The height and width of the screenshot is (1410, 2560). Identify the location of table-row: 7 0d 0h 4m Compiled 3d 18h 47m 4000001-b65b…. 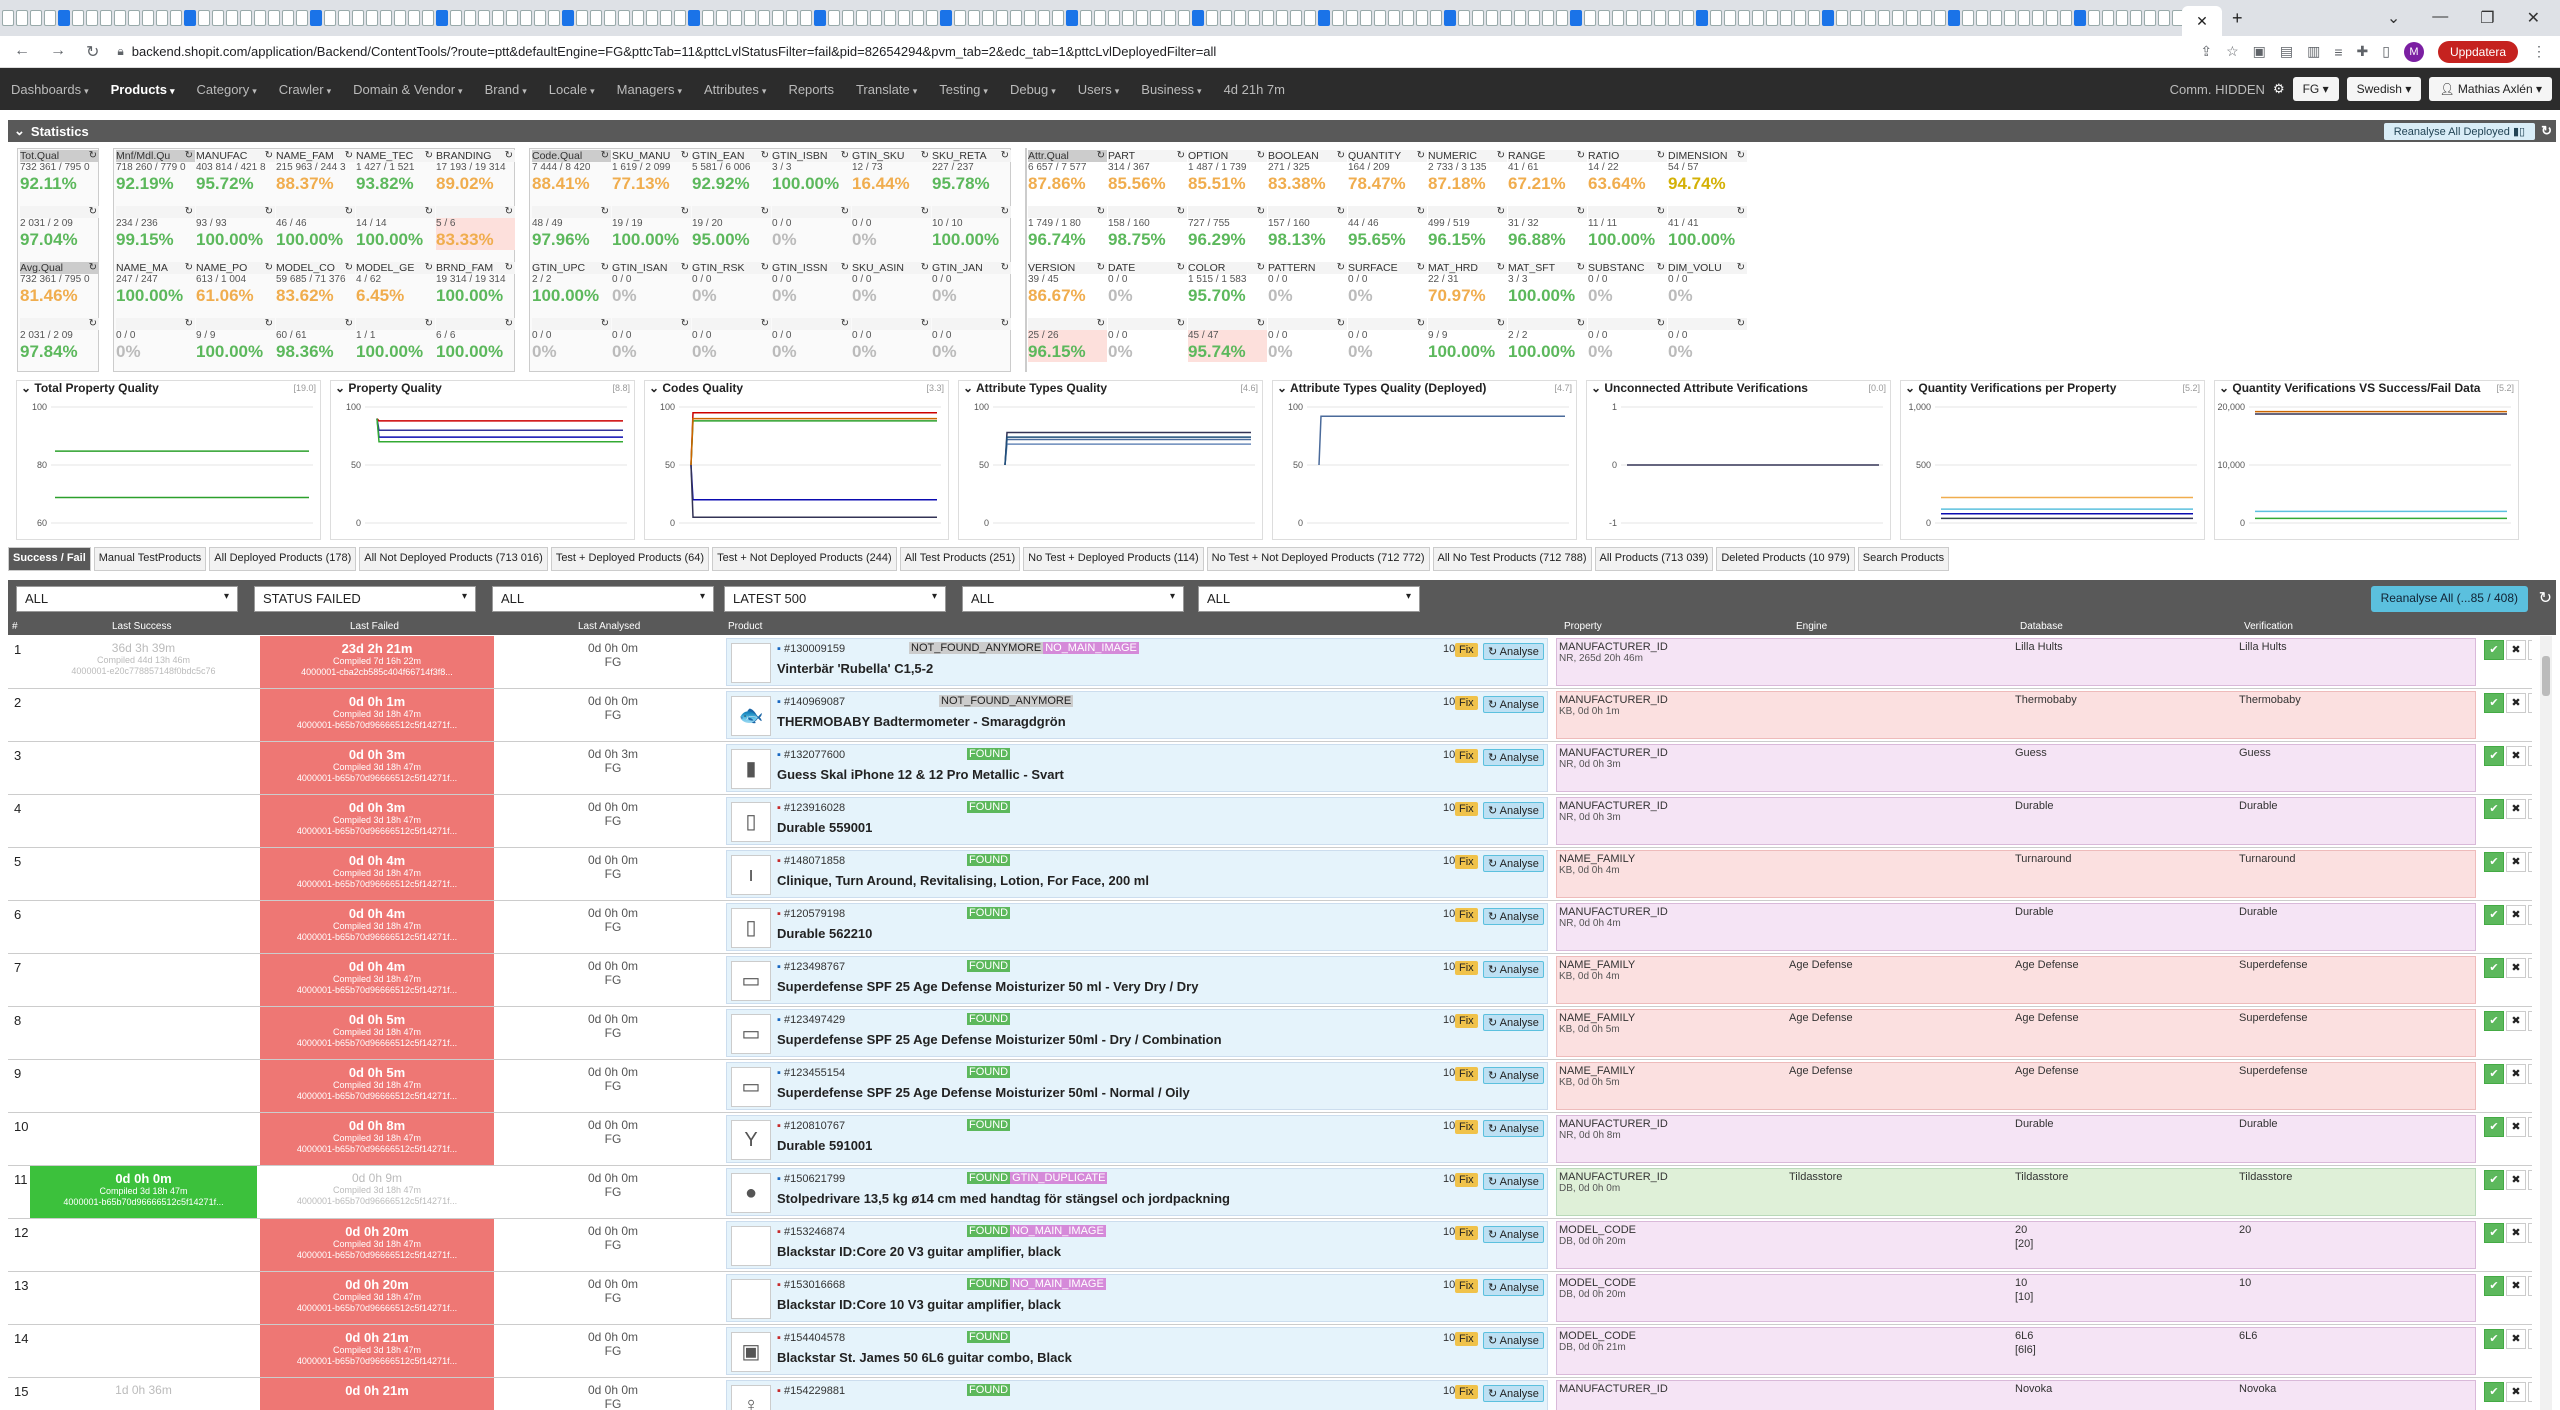
(1270, 980).